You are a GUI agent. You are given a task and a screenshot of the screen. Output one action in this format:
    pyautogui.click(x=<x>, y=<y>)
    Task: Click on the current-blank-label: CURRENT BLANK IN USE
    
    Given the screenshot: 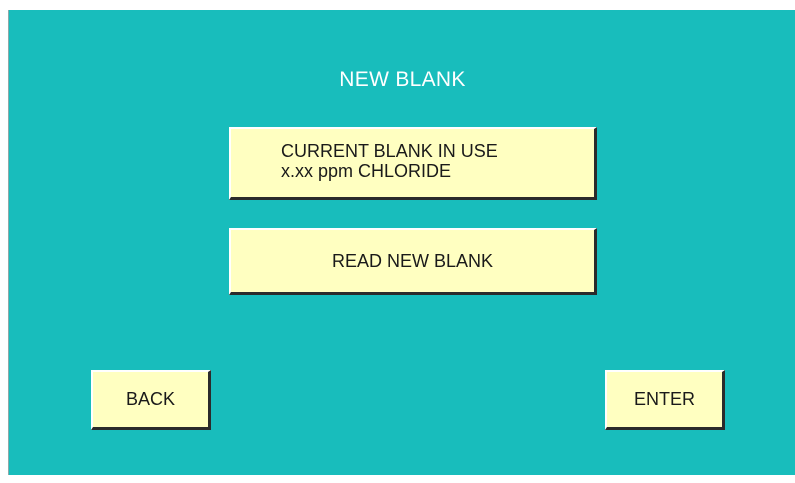 What is the action you would take?
    pyautogui.click(x=389, y=151)
    